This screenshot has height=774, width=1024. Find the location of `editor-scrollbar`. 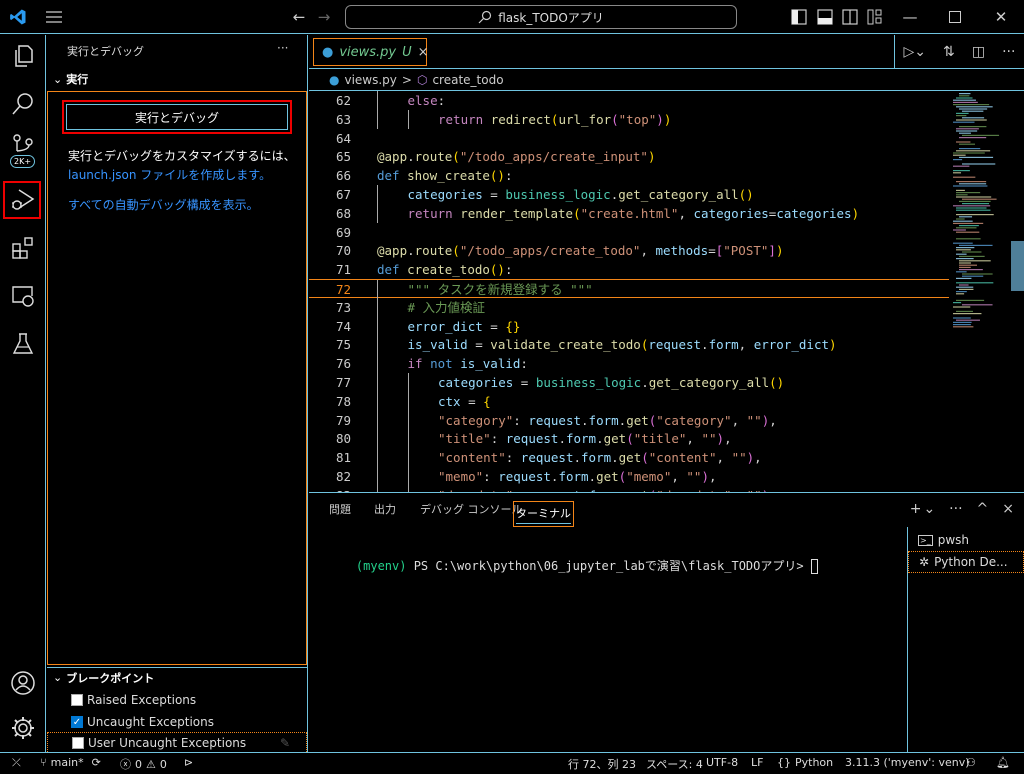

editor-scrollbar is located at coordinates (1017, 291).